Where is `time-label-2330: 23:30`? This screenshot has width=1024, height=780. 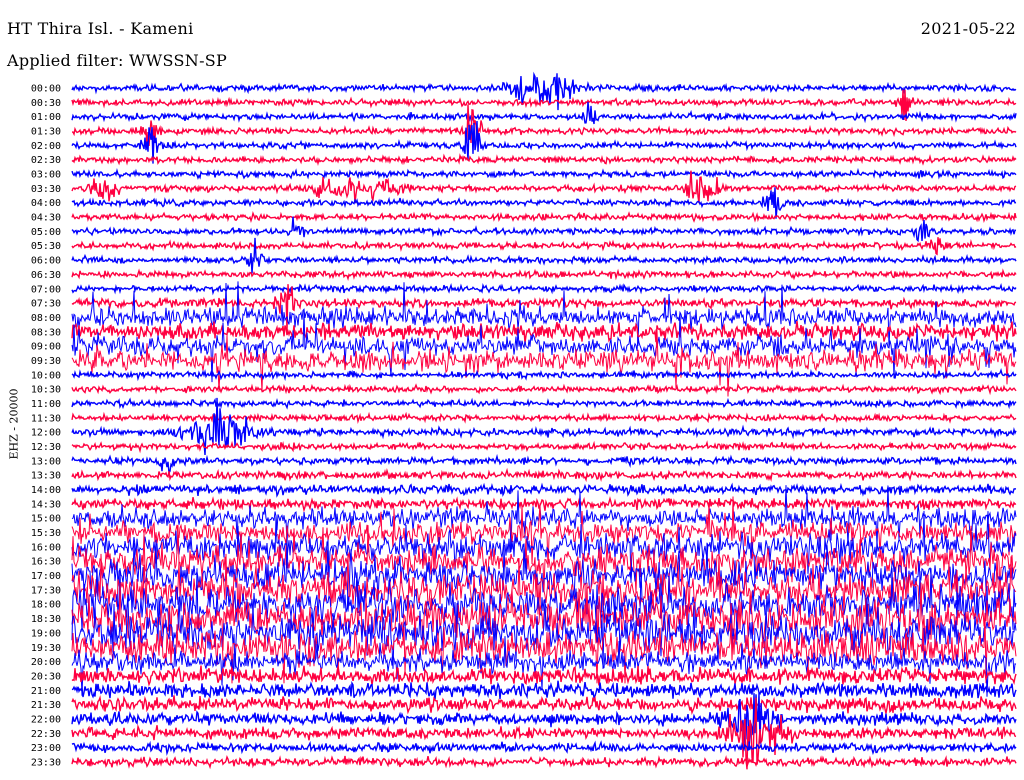 time-label-2330: 23:30 is located at coordinates (46, 763).